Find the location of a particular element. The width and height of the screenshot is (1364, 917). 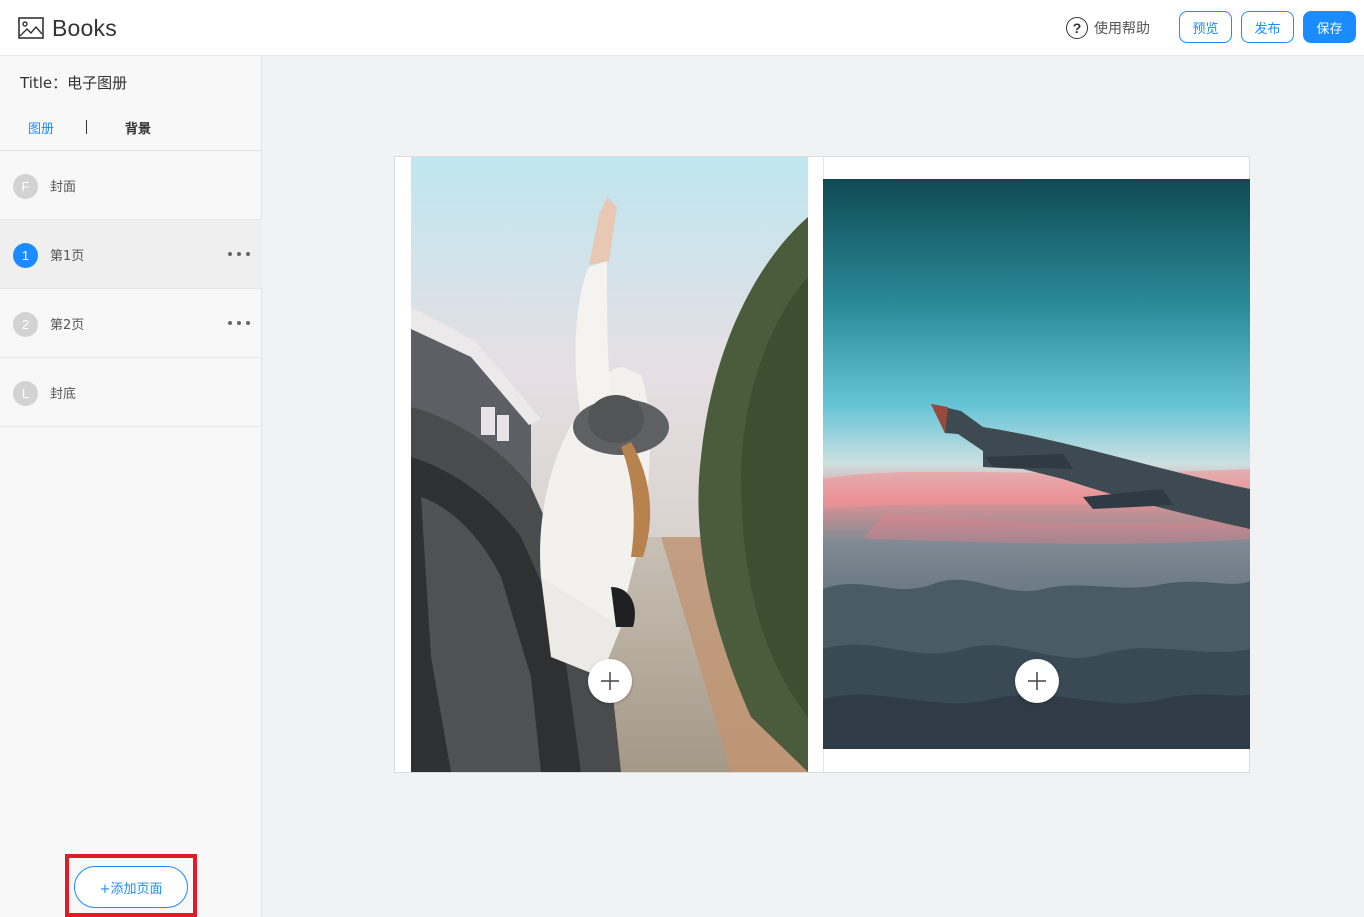

question-circle-icon: ? is located at coordinates (1077, 28).